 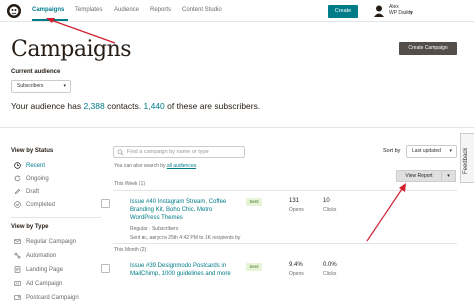 I want to click on sidebar-item-automation: Automation, so click(x=35, y=255).